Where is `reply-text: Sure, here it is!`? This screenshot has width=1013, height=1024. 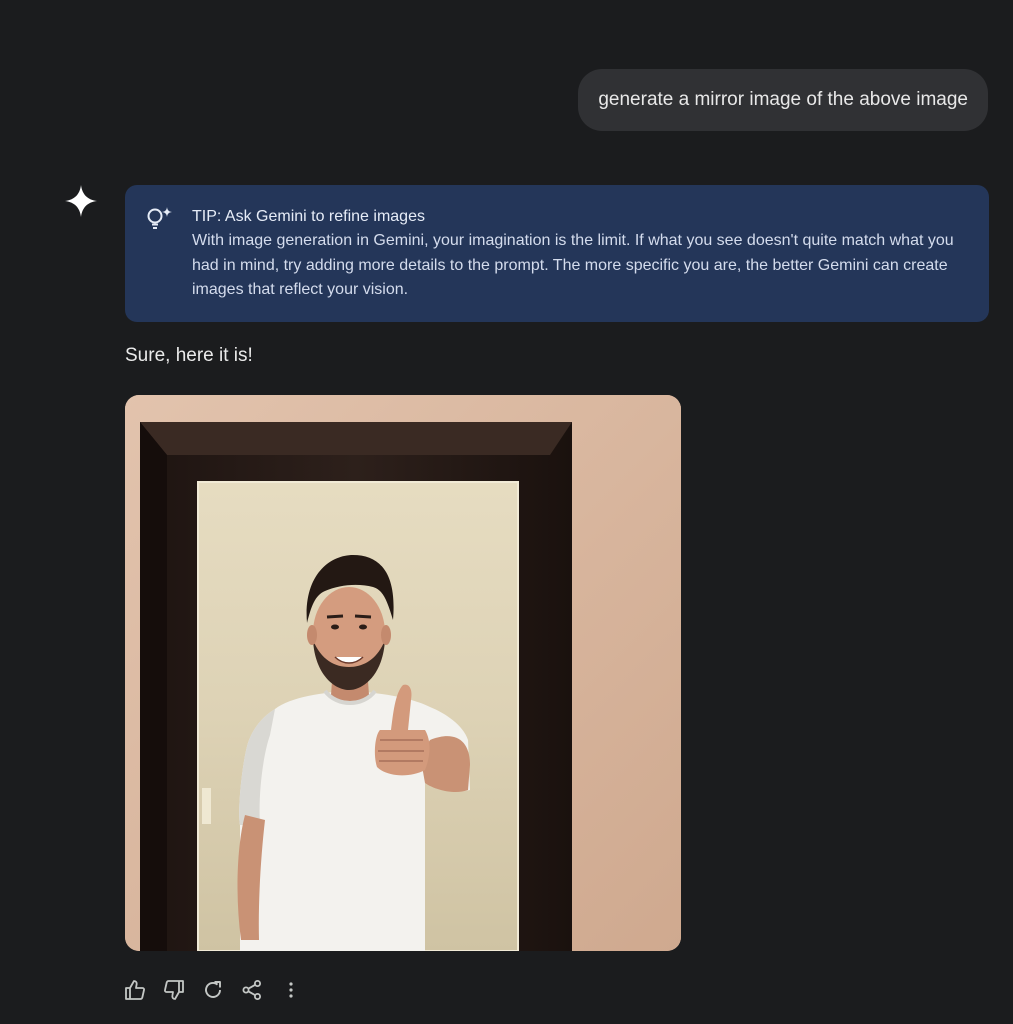 reply-text: Sure, here it is! is located at coordinates (189, 355).